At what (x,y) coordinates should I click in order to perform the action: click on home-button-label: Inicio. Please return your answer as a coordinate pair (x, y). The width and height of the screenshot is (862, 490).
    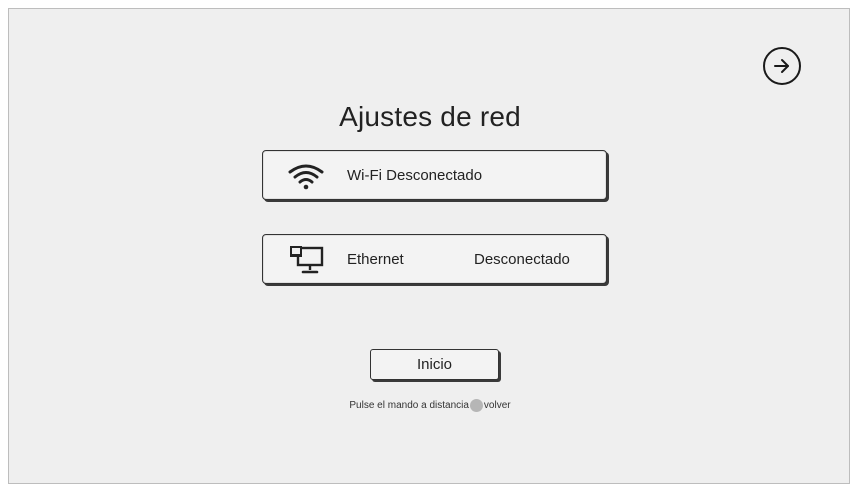
    Looking at the image, I should click on (434, 364).